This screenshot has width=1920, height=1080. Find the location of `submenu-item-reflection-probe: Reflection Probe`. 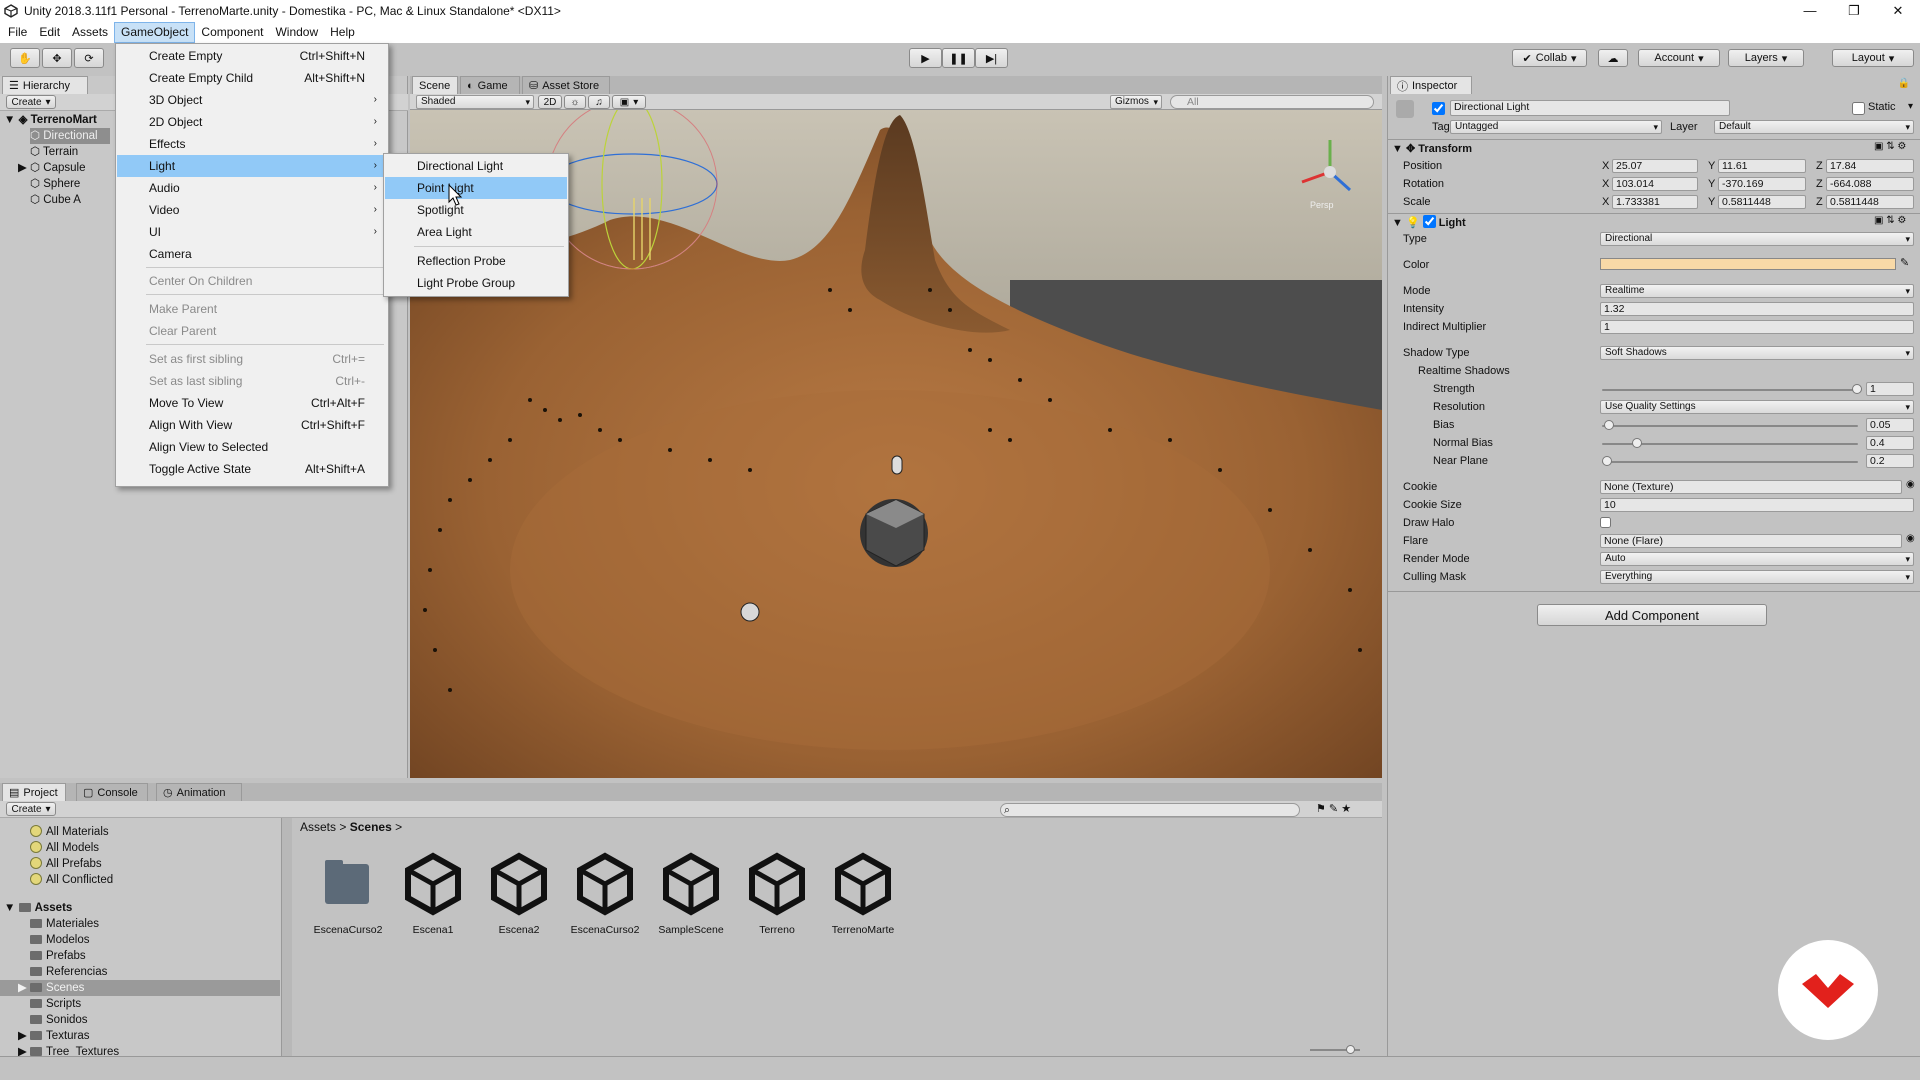

submenu-item-reflection-probe: Reflection Probe is located at coordinates (476, 261).